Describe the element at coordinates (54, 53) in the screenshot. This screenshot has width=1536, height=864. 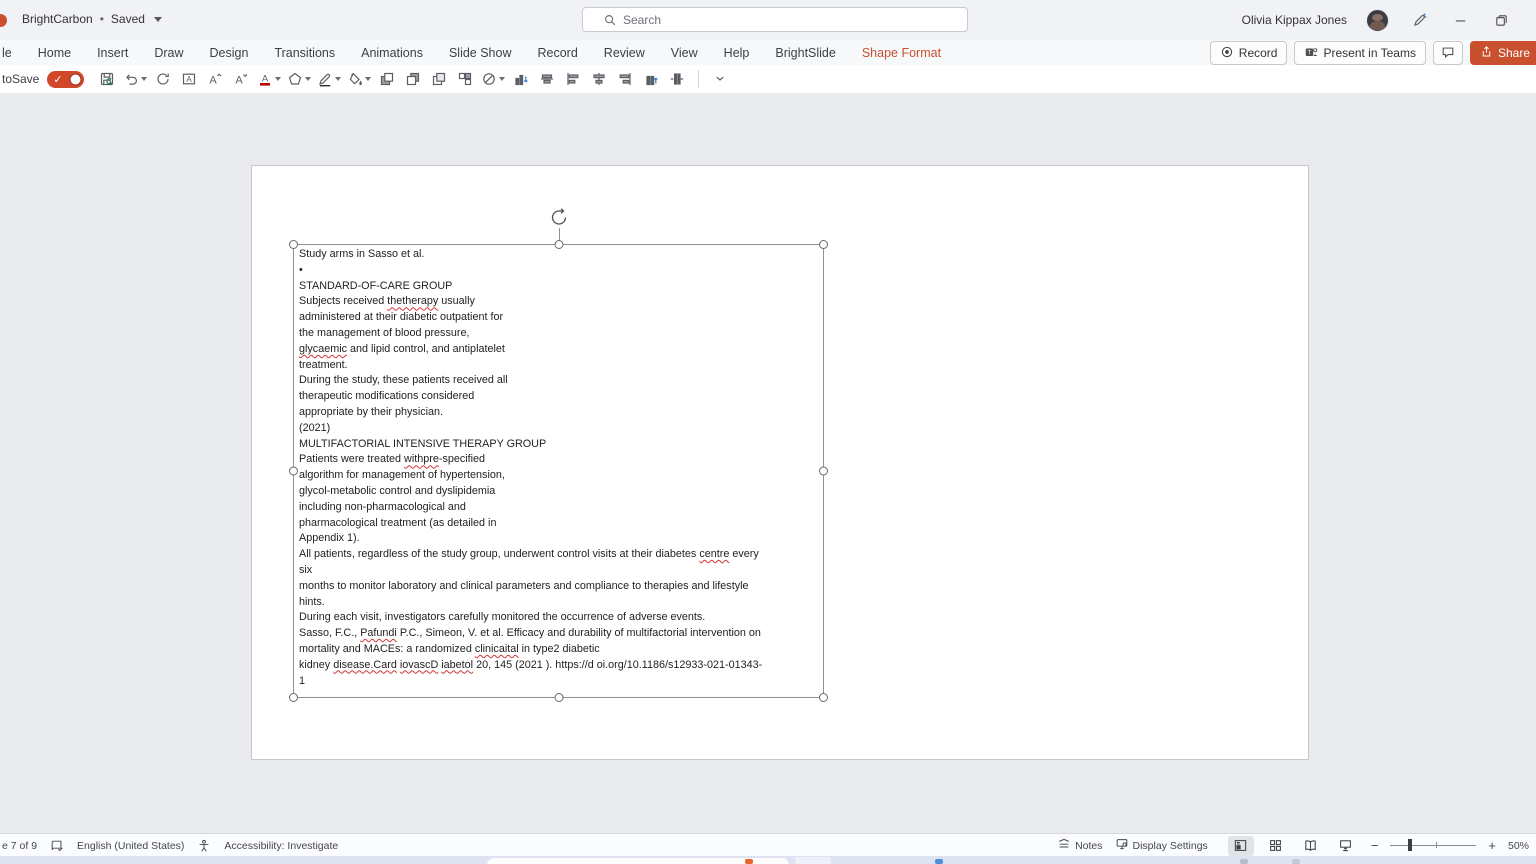
I see `menu-tab-home: Home` at that location.